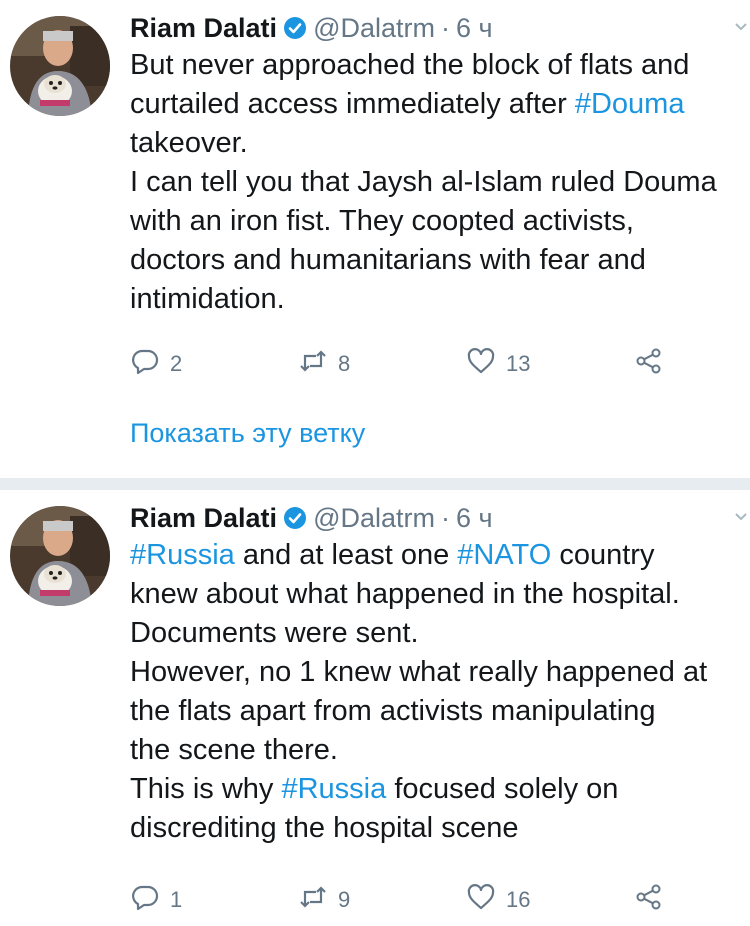 This screenshot has height=926, width=750. I want to click on like-button: 13, so click(498, 364).